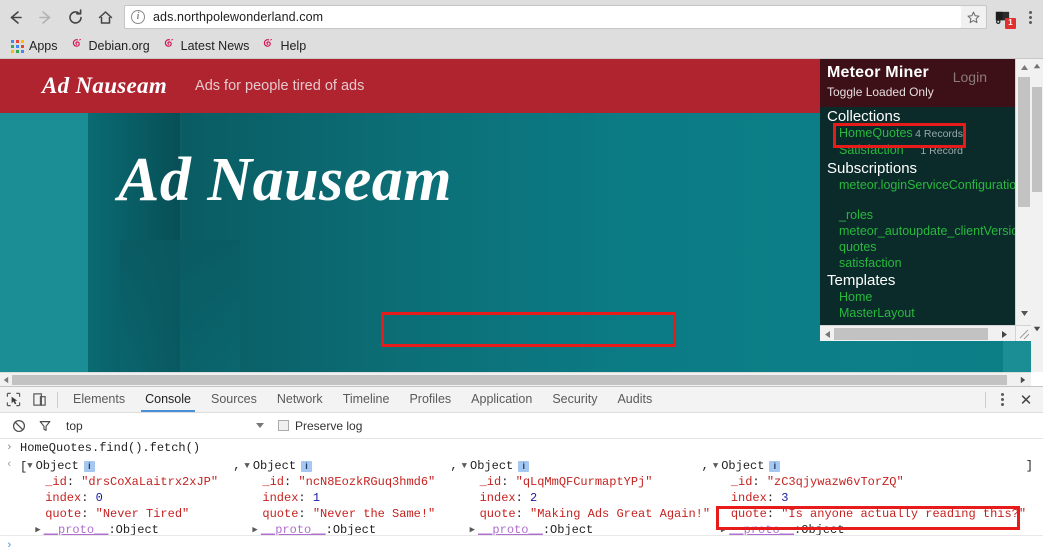 This screenshot has width=1043, height=555. What do you see at coordinates (283, 425) in the screenshot?
I see `preserve-log-checkbox` at bounding box center [283, 425].